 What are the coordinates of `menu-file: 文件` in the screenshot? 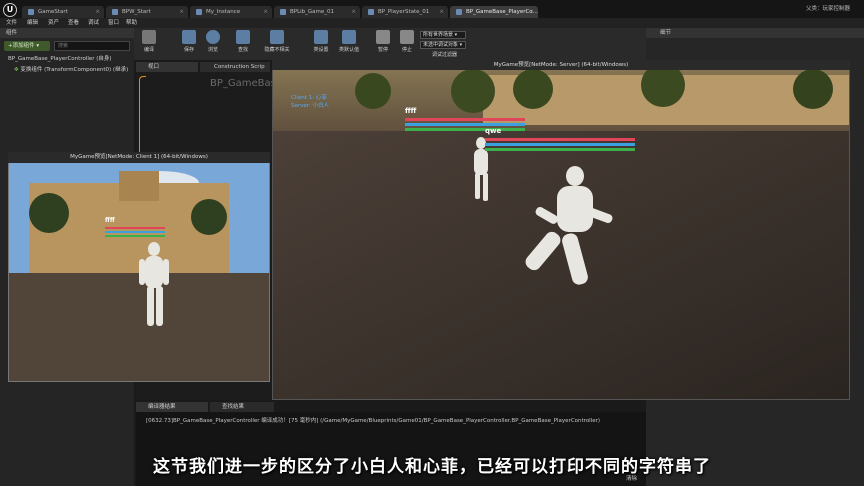 It's located at (11, 23).